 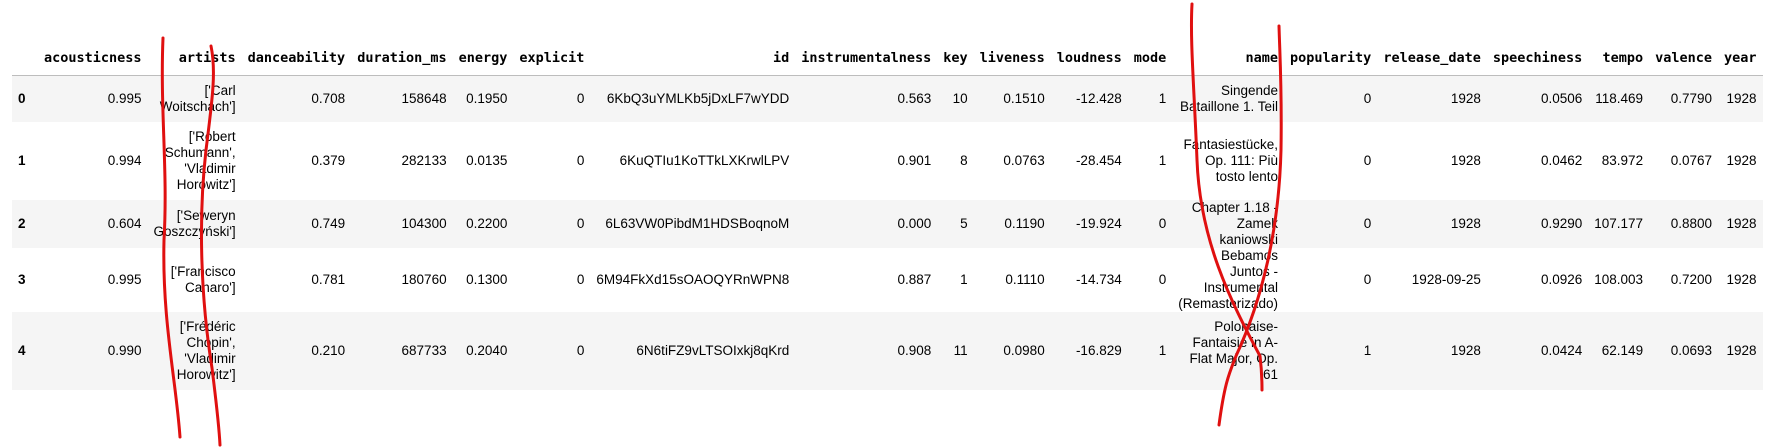 What do you see at coordinates (697, 223) in the screenshot?
I see `cell-id: 6L63VW0PibdM1HDSBoqnoM` at bounding box center [697, 223].